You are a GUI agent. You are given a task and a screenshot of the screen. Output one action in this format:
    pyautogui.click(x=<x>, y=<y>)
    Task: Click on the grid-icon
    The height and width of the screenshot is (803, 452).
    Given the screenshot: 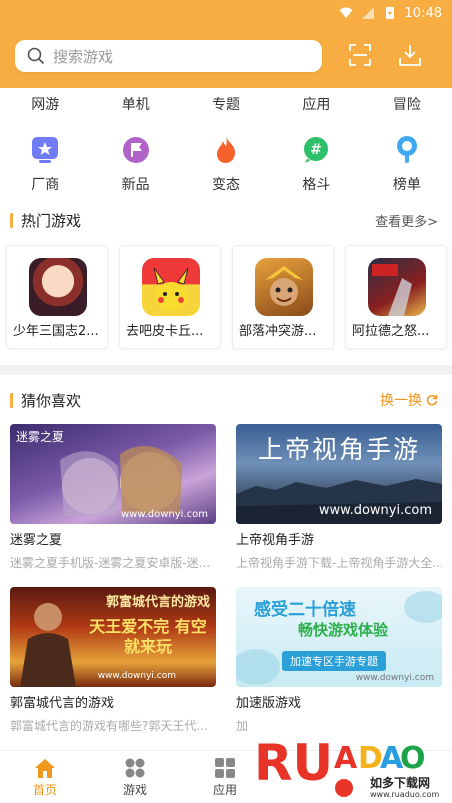 What is the action you would take?
    pyautogui.click(x=135, y=768)
    